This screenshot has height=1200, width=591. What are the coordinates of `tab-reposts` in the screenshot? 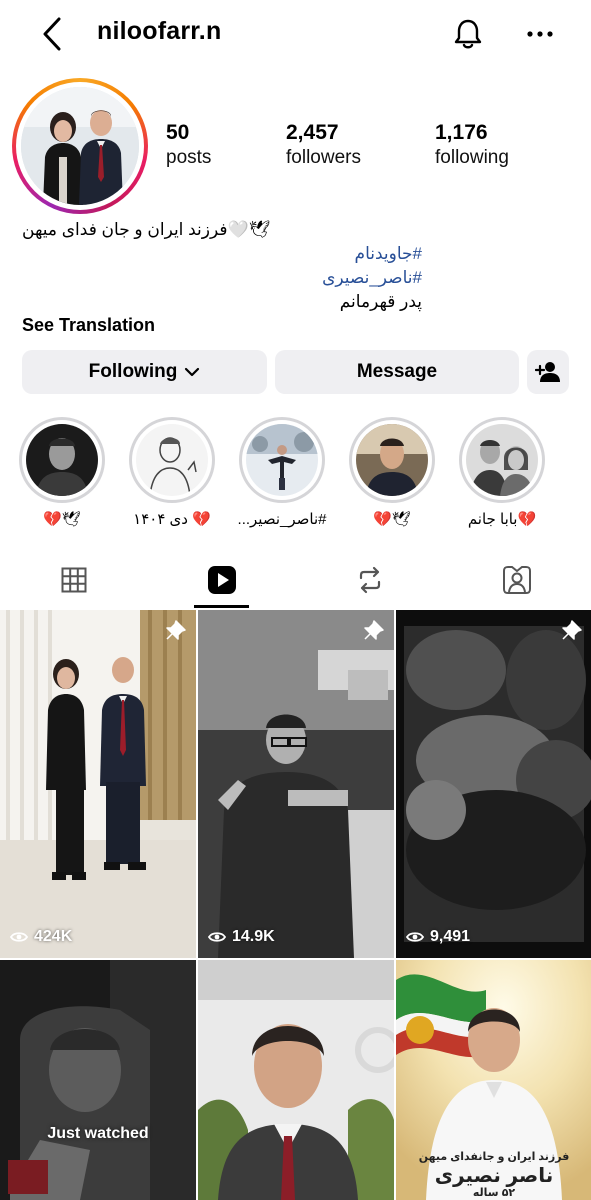 It's located at (370, 580).